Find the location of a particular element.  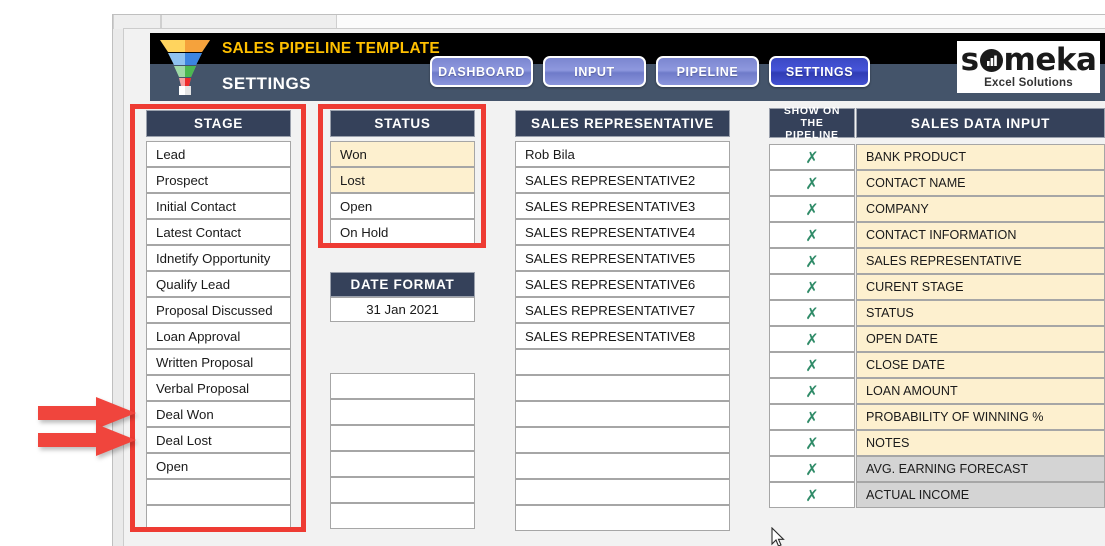

stage-cell-11: Deal Lost is located at coordinates (218, 440).